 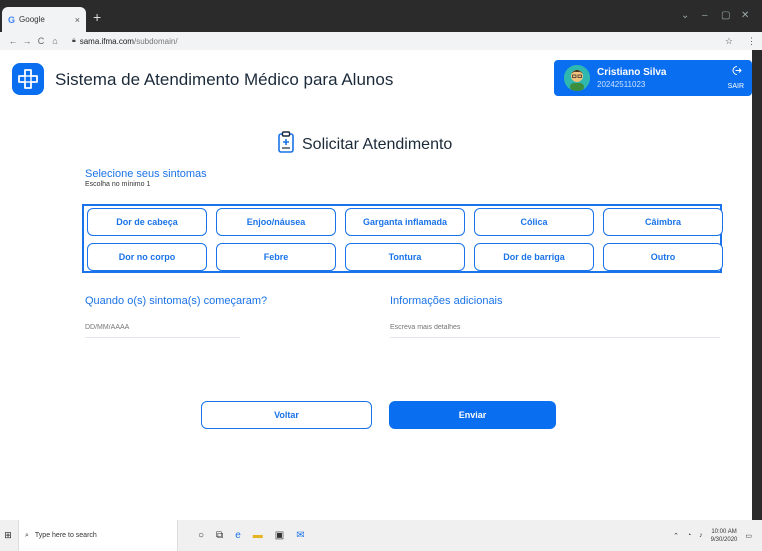 I want to click on symptom-fever-button: Febre, so click(x=276, y=257).